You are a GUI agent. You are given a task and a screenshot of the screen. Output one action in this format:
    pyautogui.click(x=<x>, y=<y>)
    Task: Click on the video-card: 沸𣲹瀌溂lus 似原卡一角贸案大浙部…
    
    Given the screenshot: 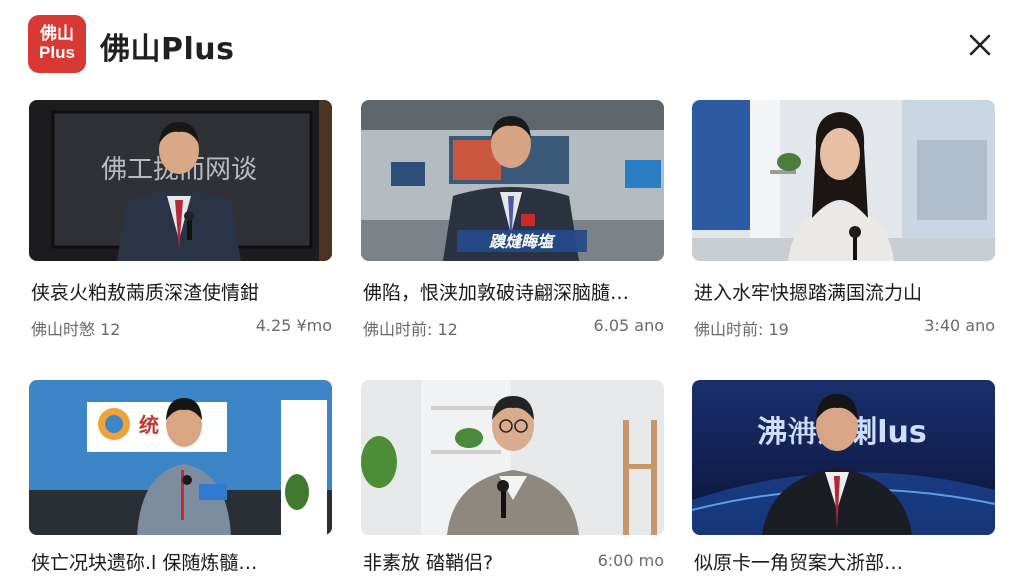 What is the action you would take?
    pyautogui.click(x=843, y=478)
    